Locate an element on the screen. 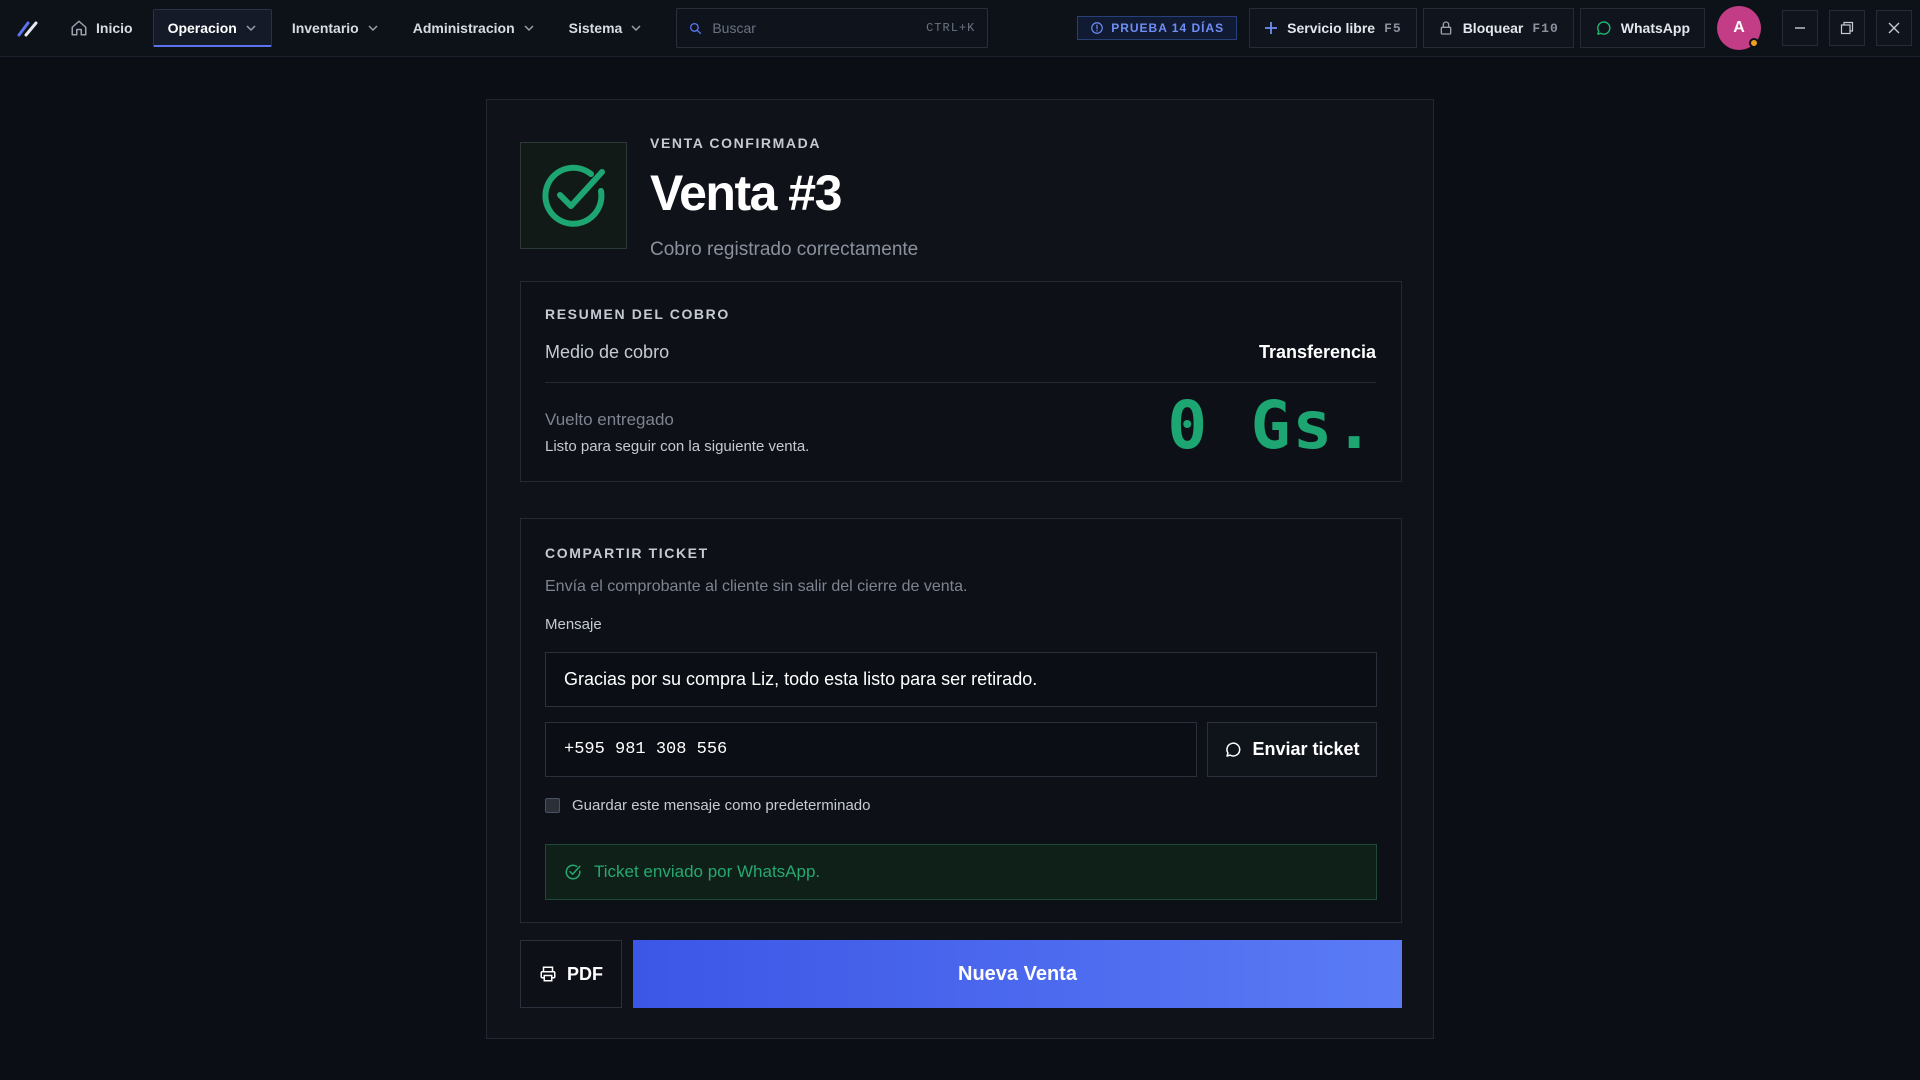 The width and height of the screenshot is (1920, 1080). nav-inventario: Inventario is located at coordinates (335, 28).